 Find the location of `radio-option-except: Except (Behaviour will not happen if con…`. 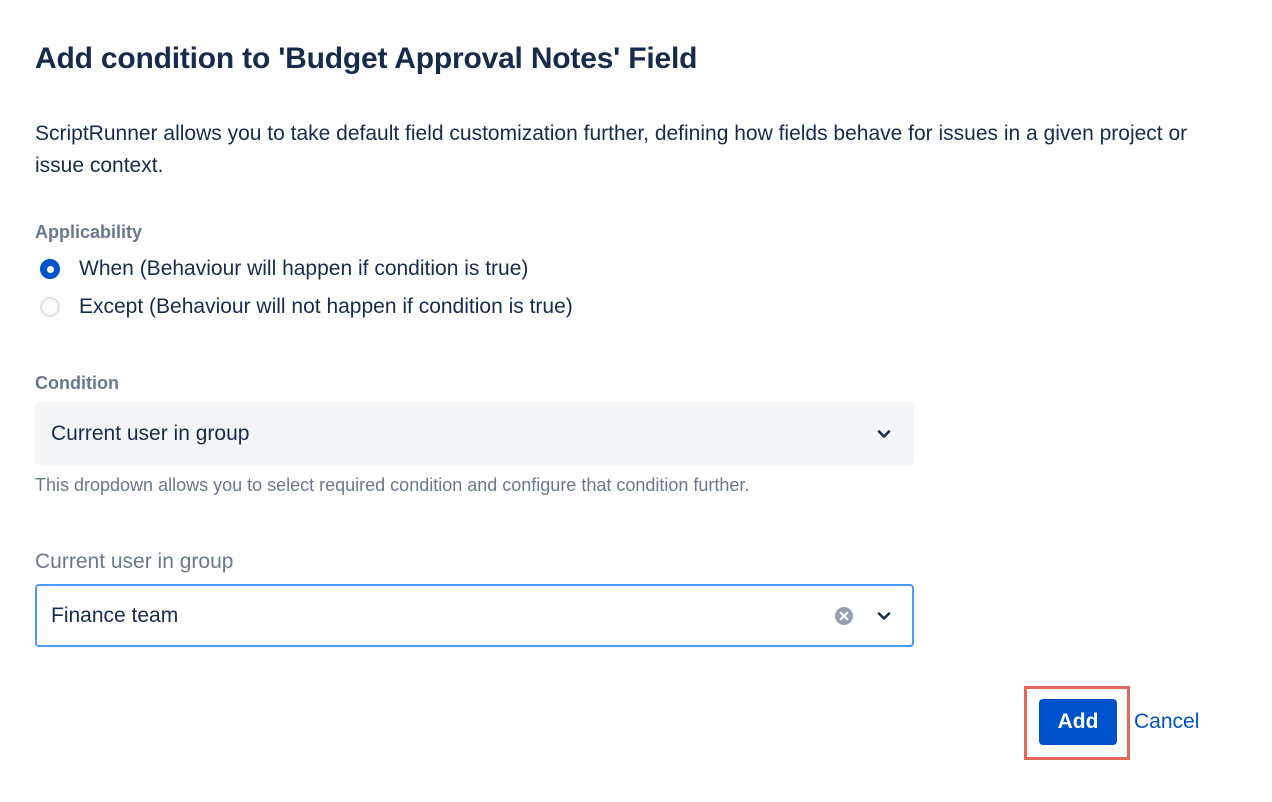

radio-option-except: Except (Behaviour will not happen if con… is located at coordinates (306, 307).